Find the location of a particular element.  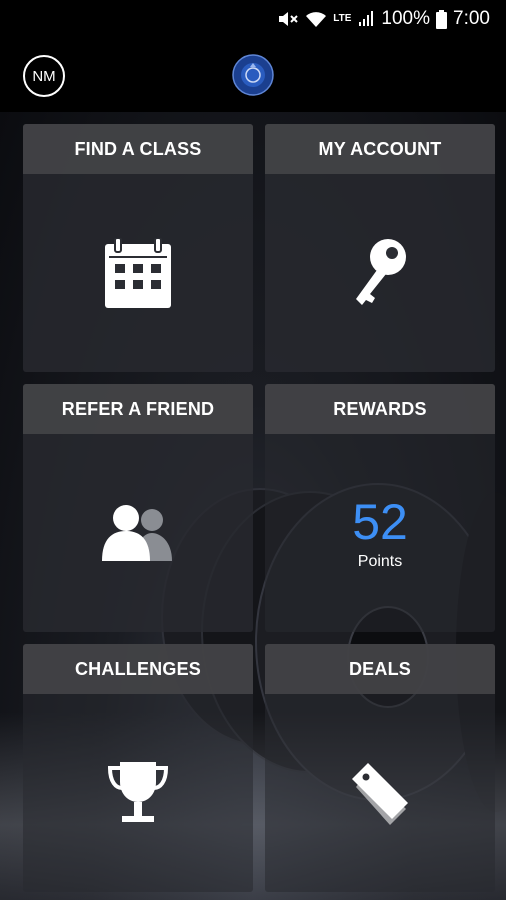

tile-deals: DEALS is located at coordinates (380, 768).